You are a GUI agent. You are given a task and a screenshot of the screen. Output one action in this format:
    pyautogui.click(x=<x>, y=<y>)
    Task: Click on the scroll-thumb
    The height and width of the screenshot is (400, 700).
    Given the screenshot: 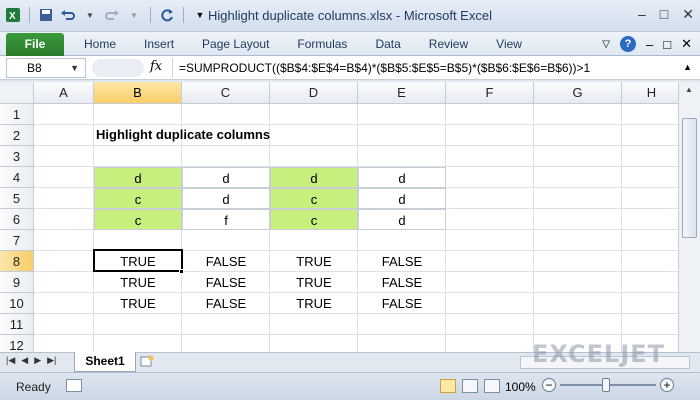 What is the action you would take?
    pyautogui.click(x=689, y=178)
    